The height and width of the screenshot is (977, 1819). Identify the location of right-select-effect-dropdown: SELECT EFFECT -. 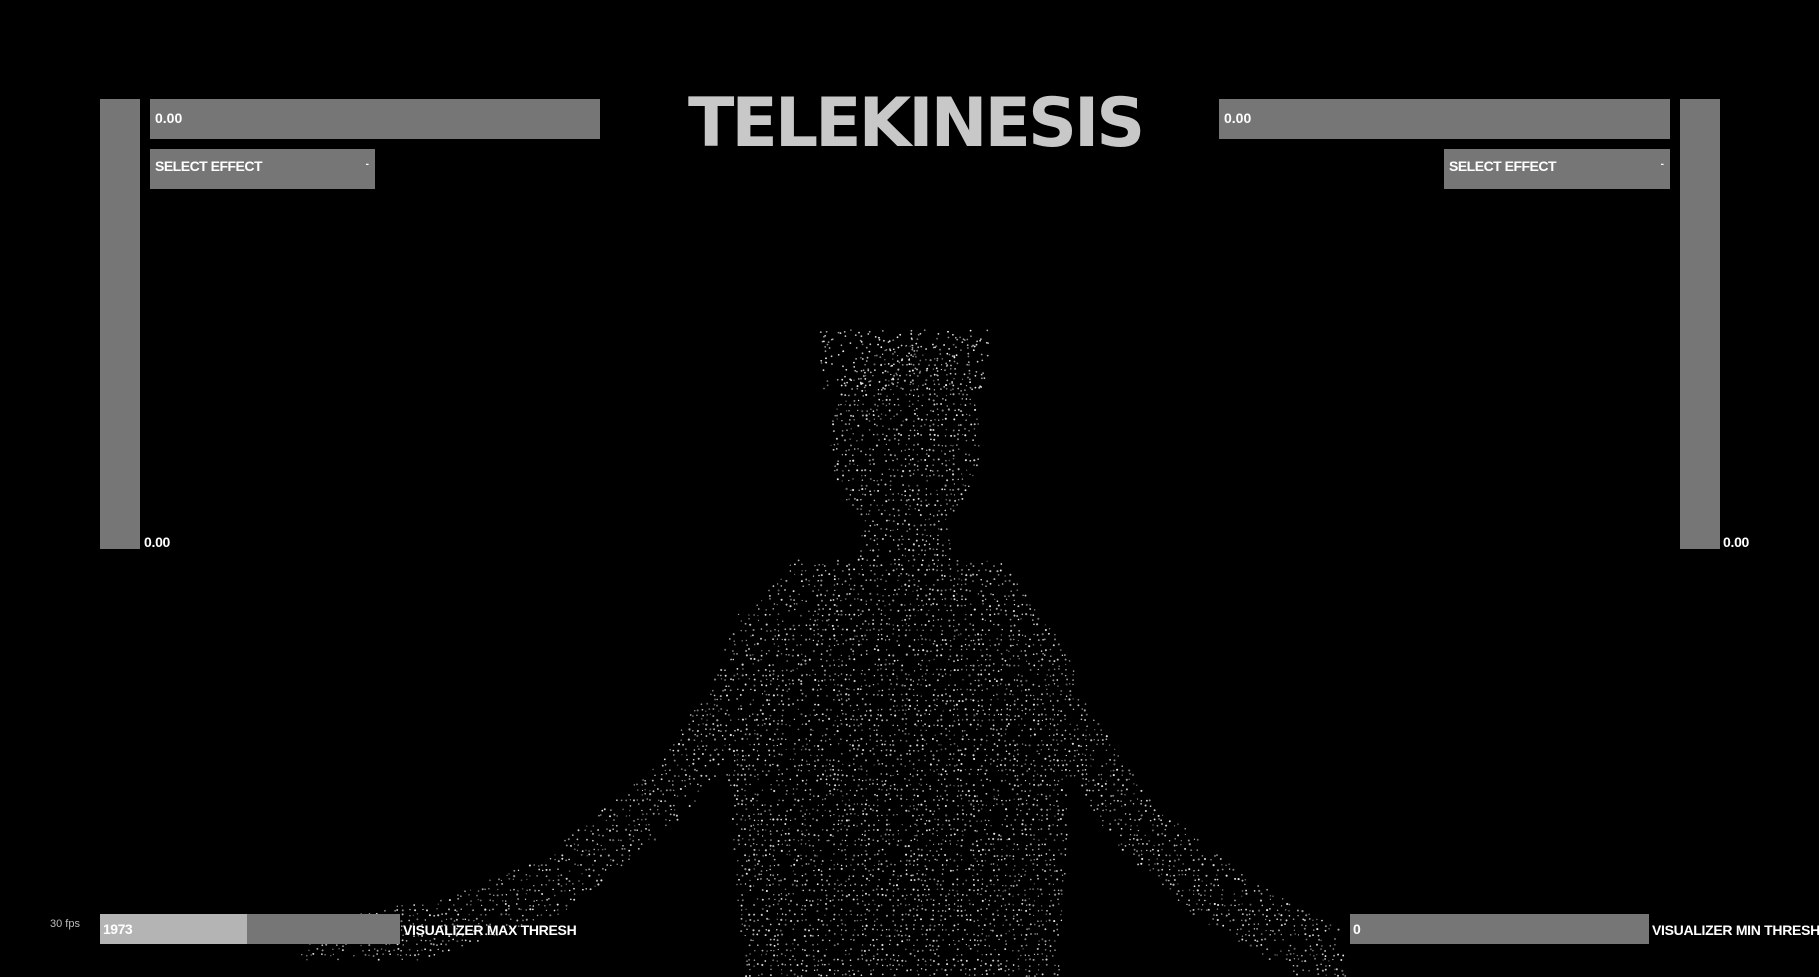
(1557, 169).